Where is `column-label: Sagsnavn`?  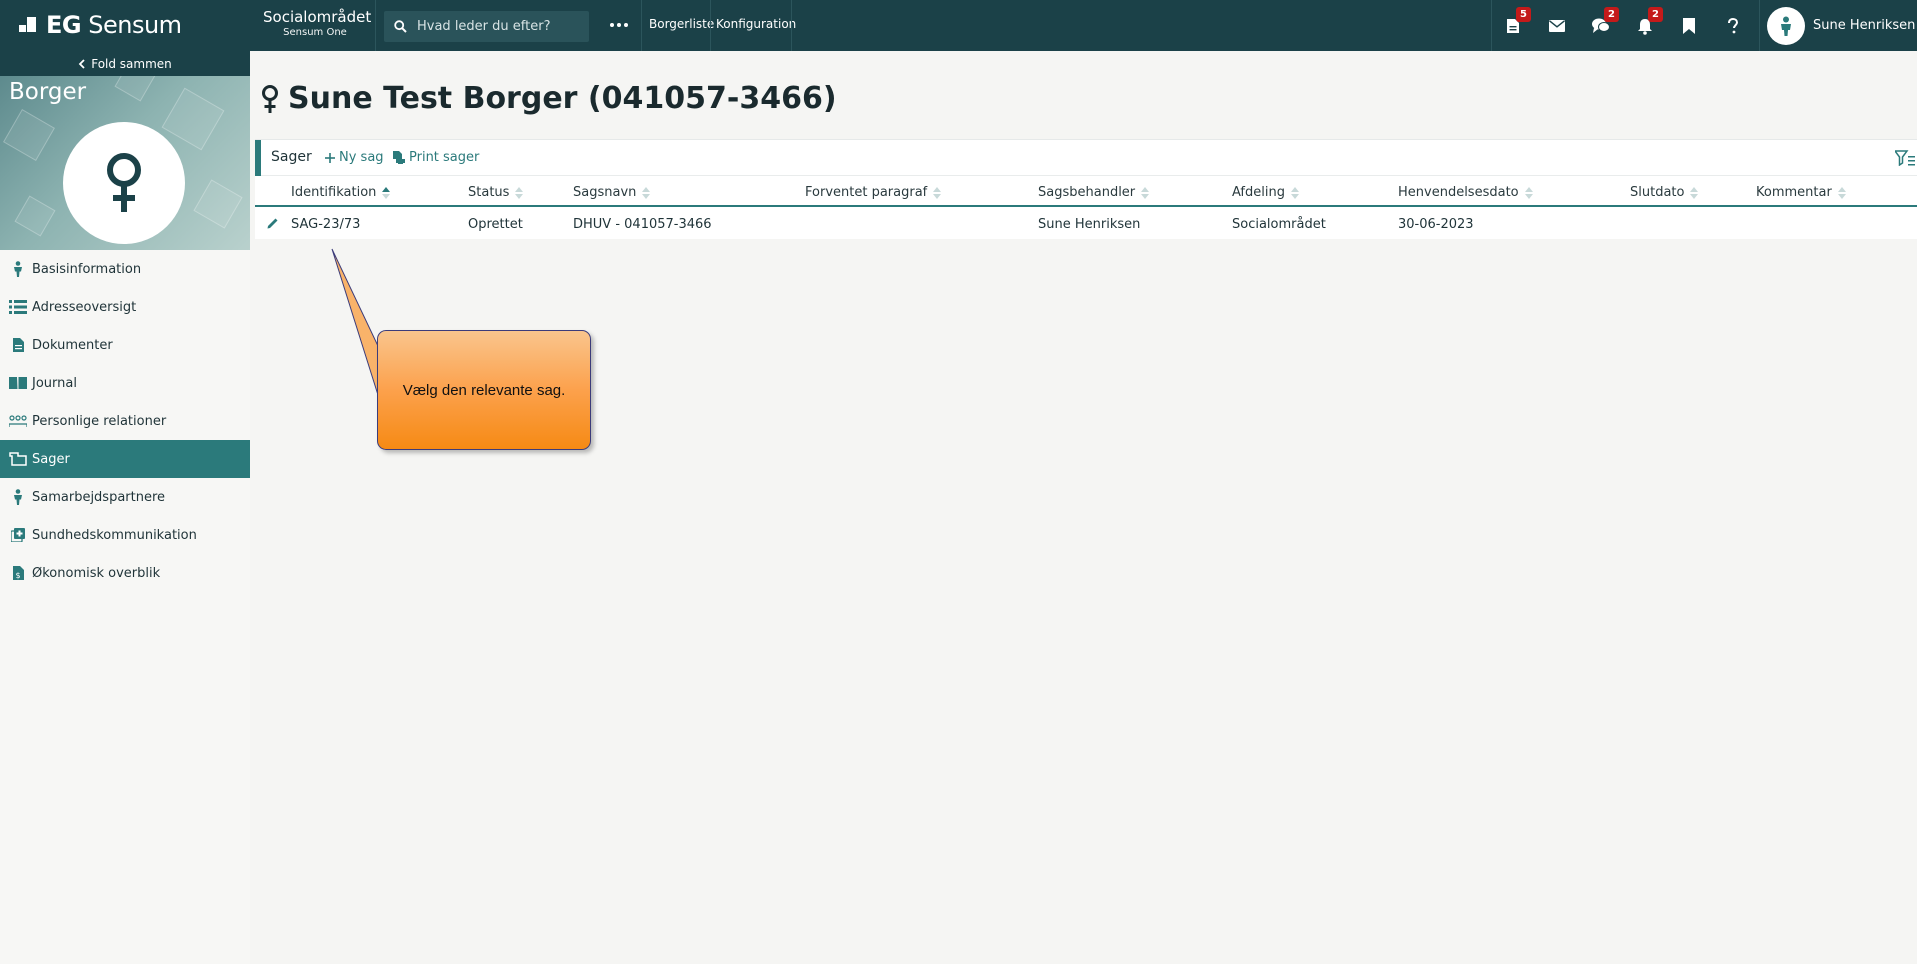
column-label: Sagsnavn is located at coordinates (605, 192).